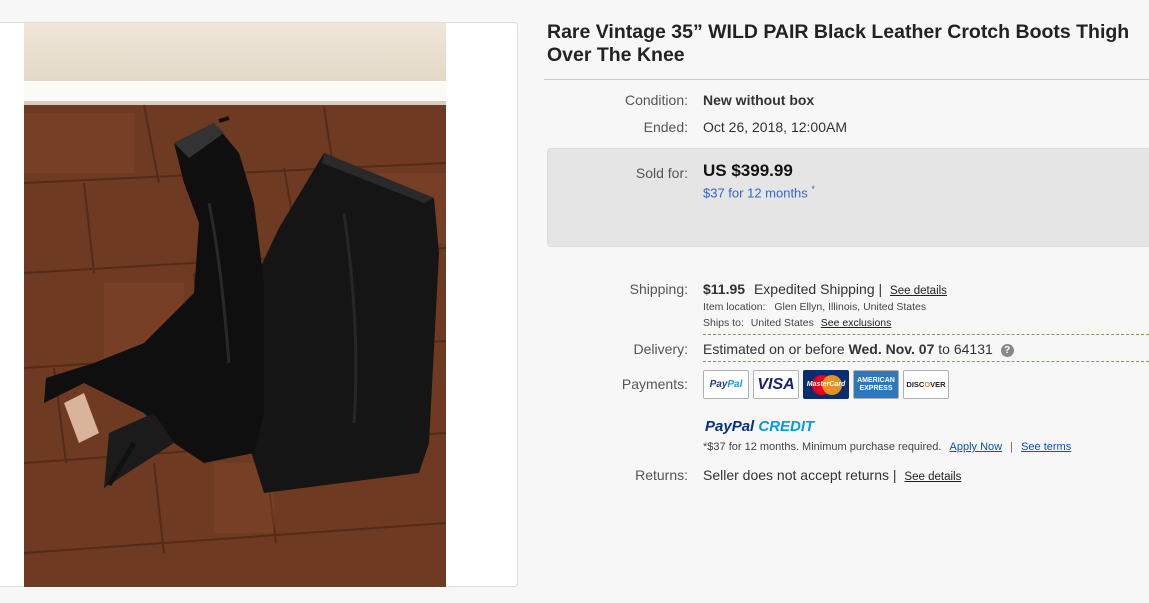  What do you see at coordinates (660, 349) in the screenshot?
I see `delivery-label: Delivery:` at bounding box center [660, 349].